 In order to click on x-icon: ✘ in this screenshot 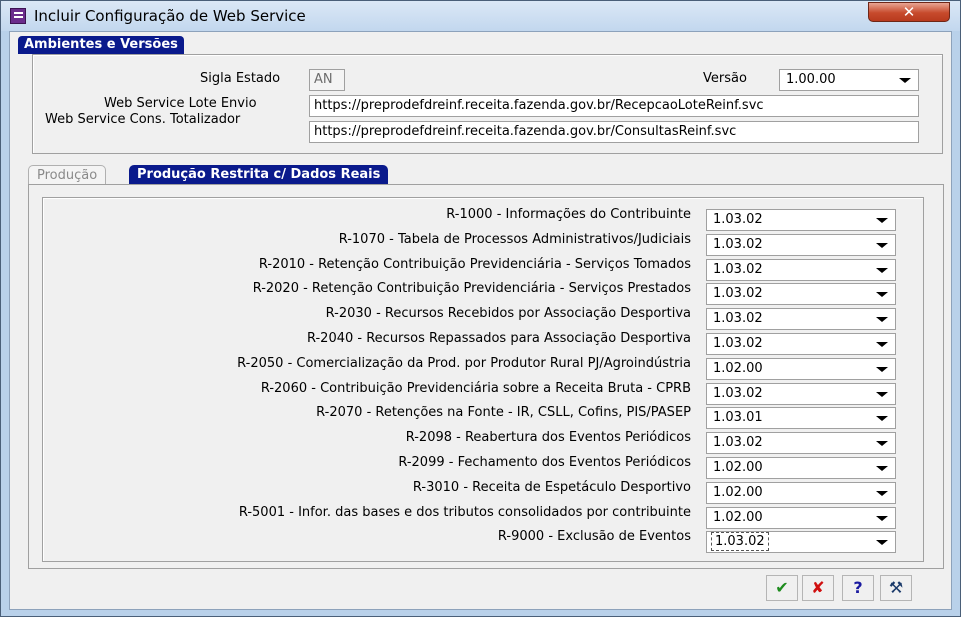, I will do `click(818, 587)`.